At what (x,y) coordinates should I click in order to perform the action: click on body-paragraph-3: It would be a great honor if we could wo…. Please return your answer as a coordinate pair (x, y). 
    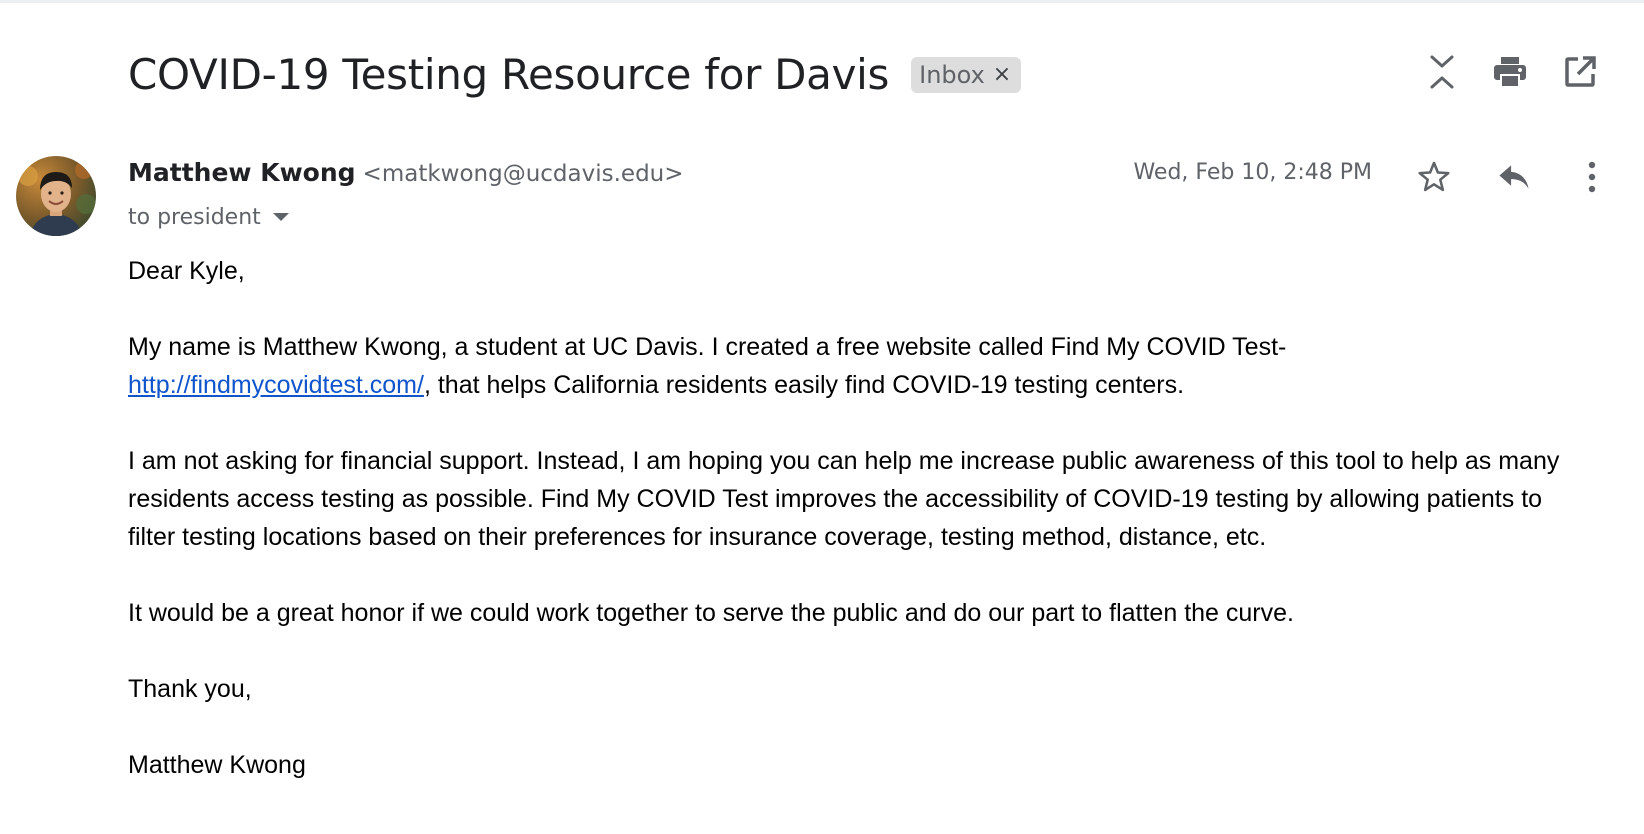
    Looking at the image, I should click on (711, 613).